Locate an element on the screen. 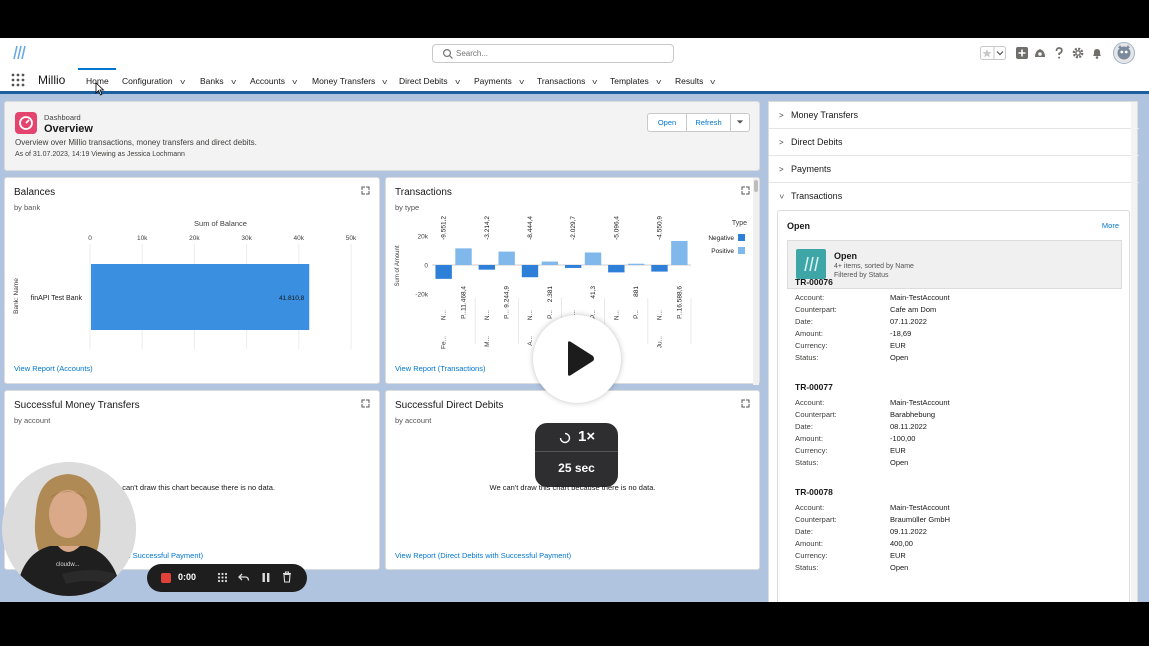  positive-value-label: 41,3 is located at coordinates (593, 292).